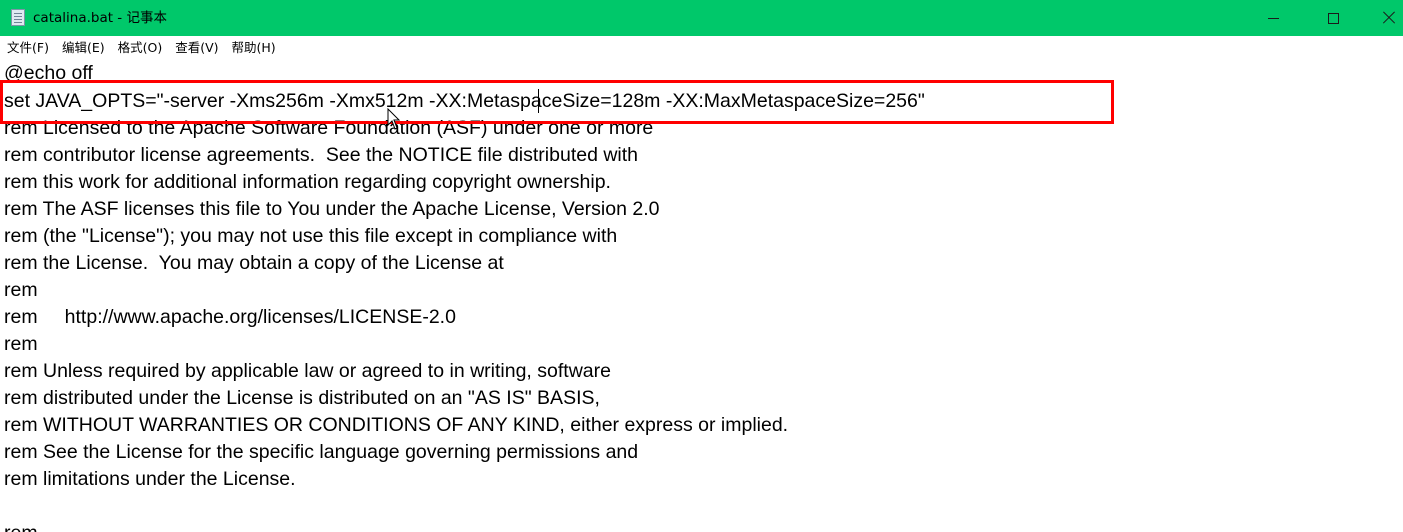 Image resolution: width=1403 pixels, height=532 pixels. I want to click on editor-line: @echo off, so click(48, 73).